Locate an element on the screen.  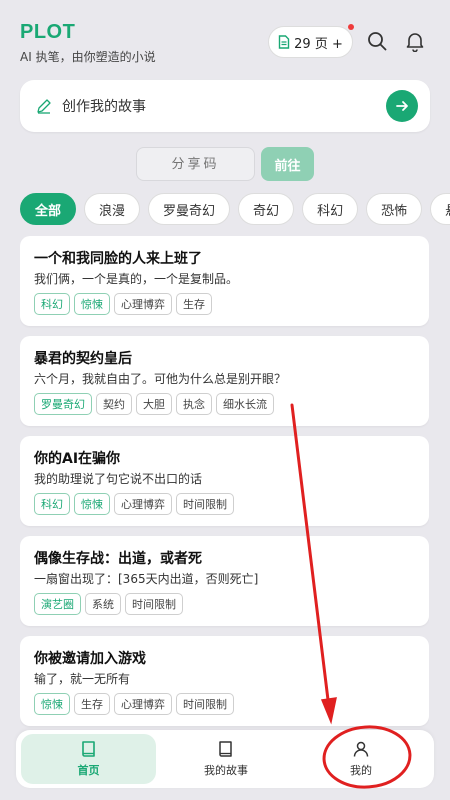
pencil-icon is located at coordinates (44, 106).